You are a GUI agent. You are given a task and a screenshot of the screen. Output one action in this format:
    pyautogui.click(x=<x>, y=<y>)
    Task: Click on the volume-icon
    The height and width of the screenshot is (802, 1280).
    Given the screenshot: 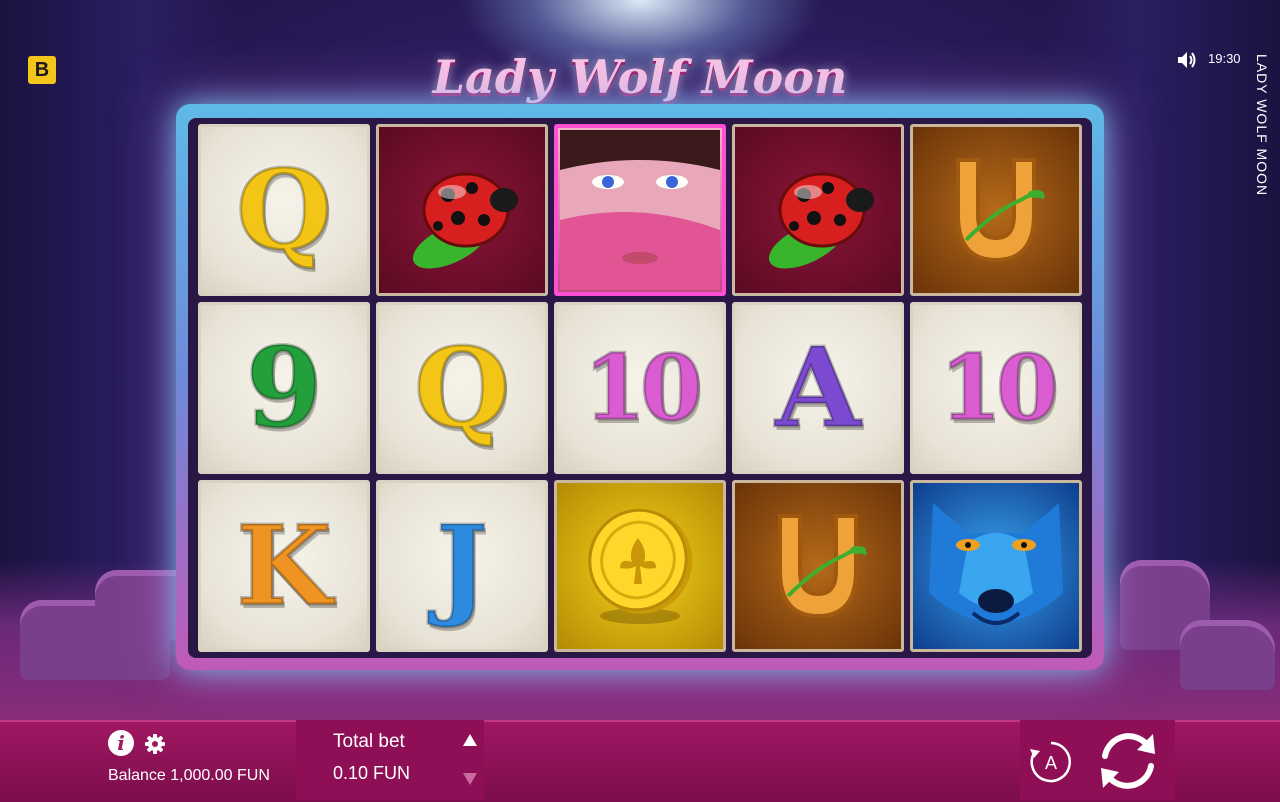 What is the action you would take?
    pyautogui.click(x=1187, y=60)
    